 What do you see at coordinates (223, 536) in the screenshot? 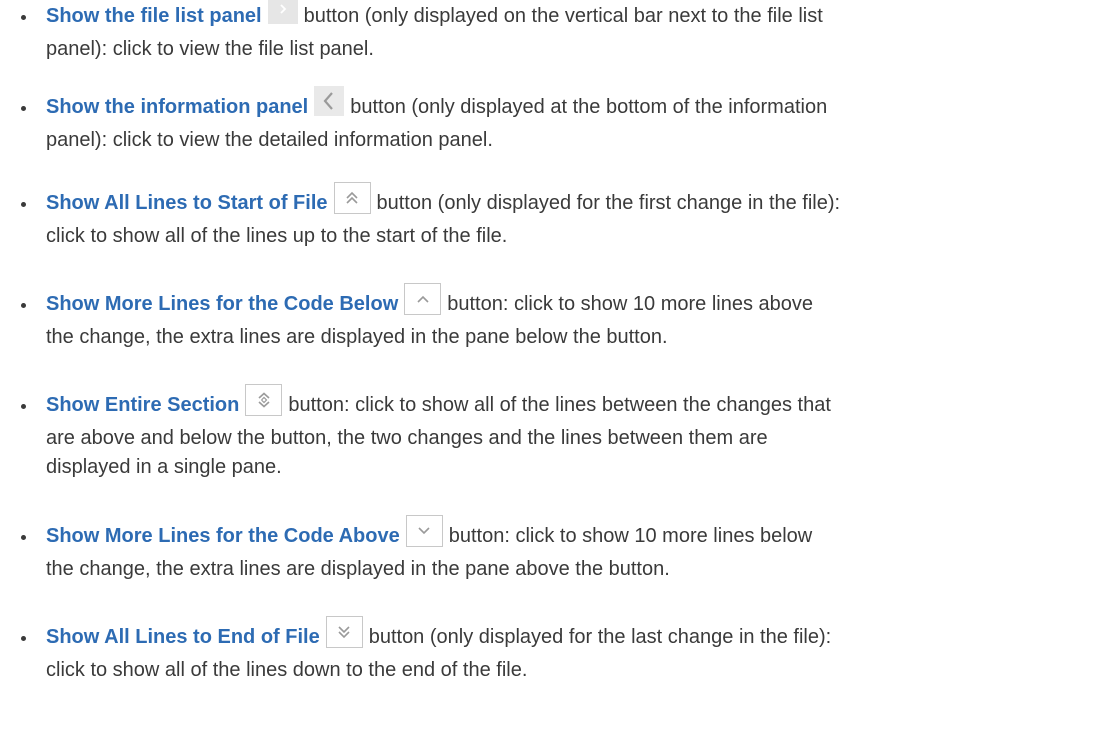
I see `term-show-more-lines-above: Show More Lines for the Code Above` at bounding box center [223, 536].